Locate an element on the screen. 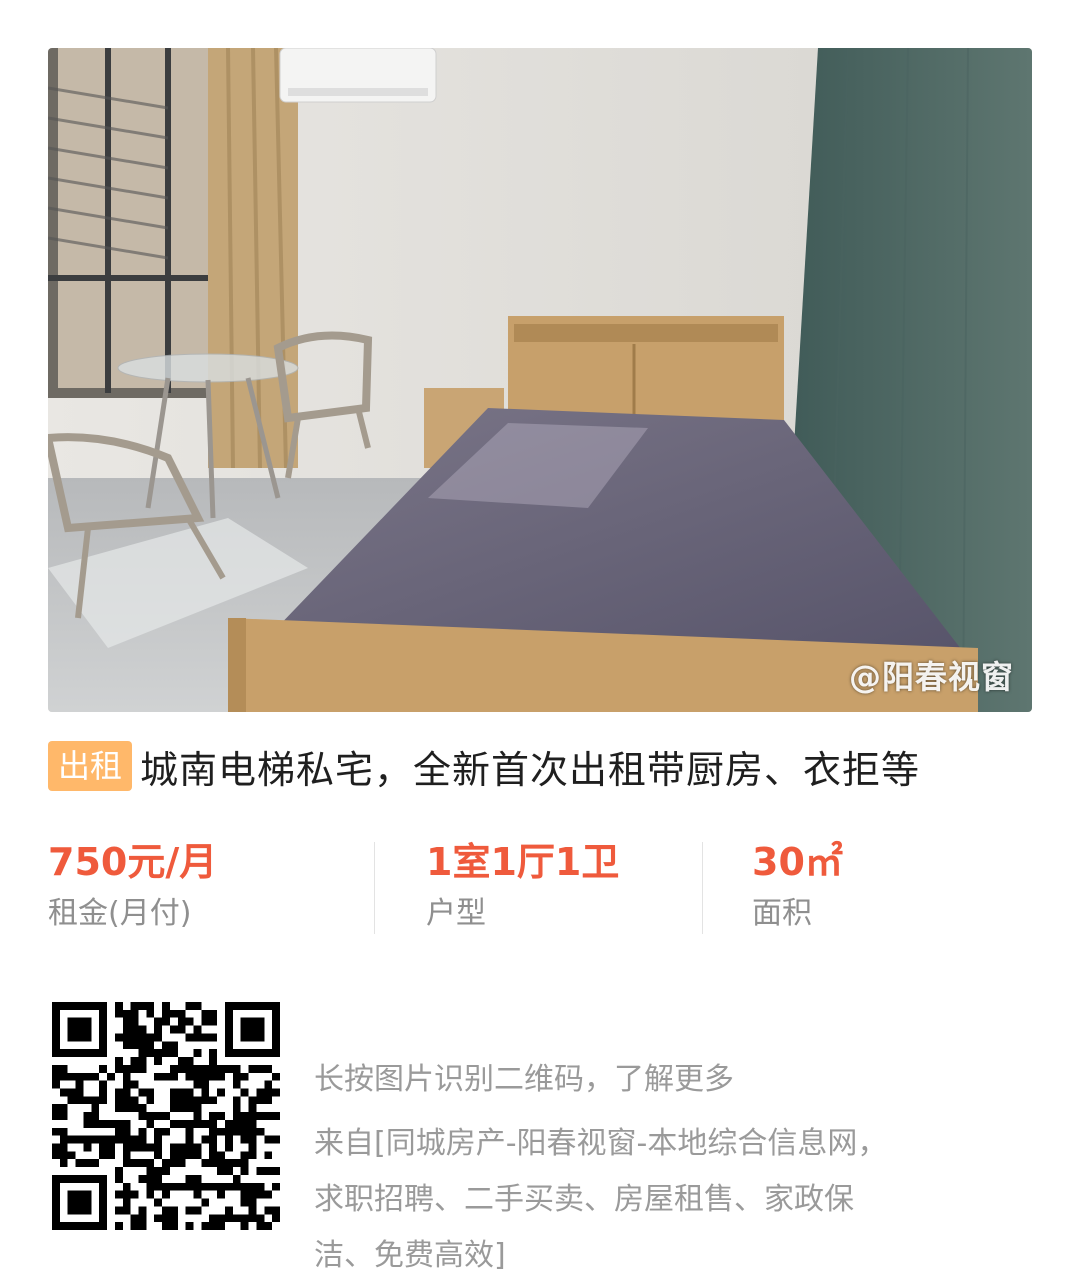  listing-title: 城南电梯私宅，全新首次出租带厨房、衣拒等 is located at coordinates (530, 766).